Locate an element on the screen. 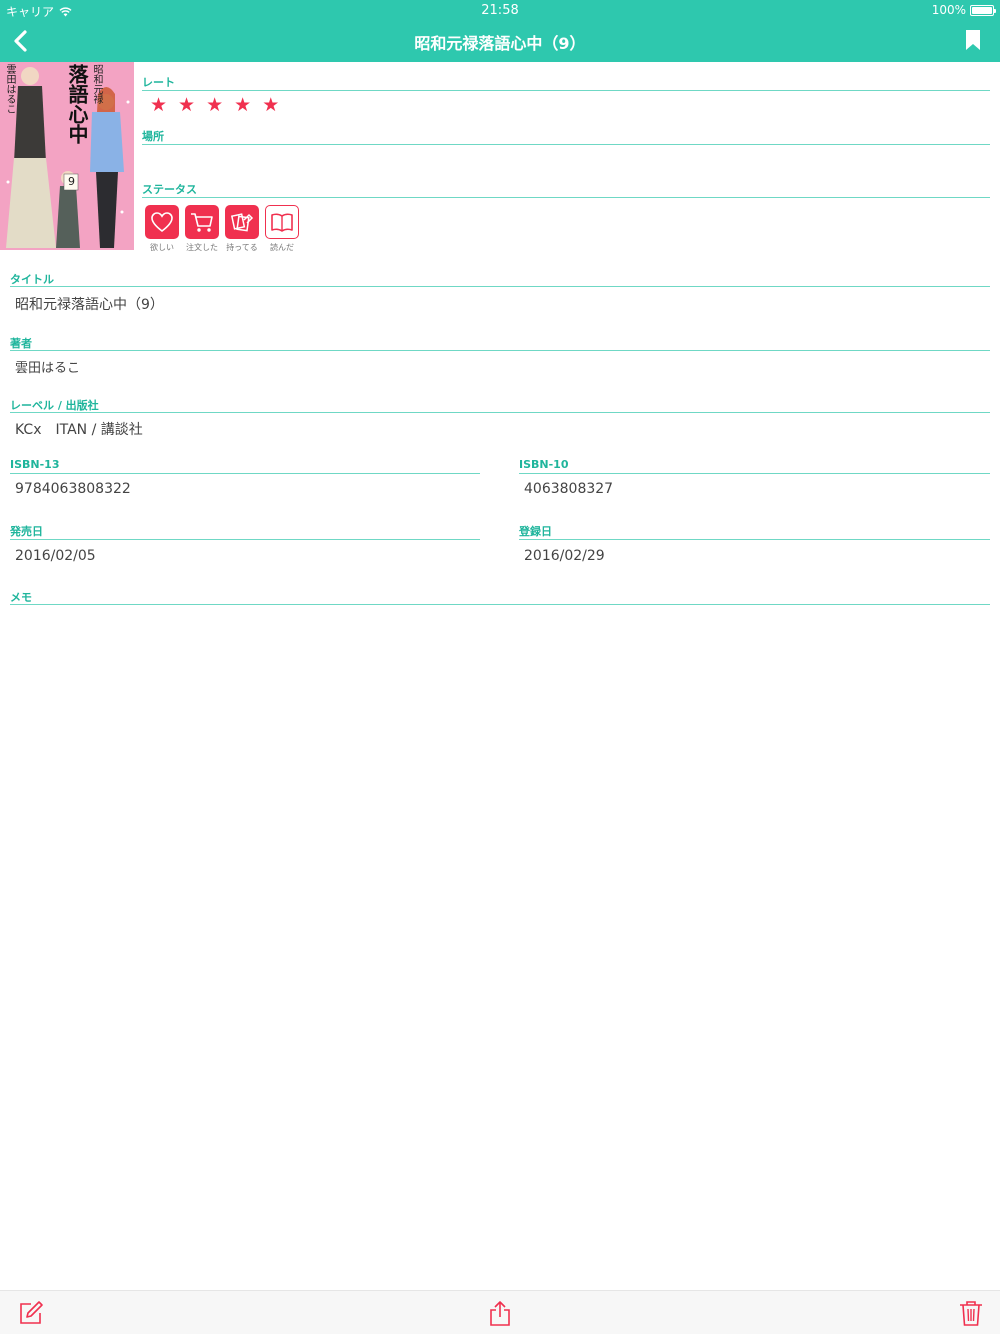 Image resolution: width=1000 pixels, height=1334 pixels. release-date-divider is located at coordinates (245, 539).